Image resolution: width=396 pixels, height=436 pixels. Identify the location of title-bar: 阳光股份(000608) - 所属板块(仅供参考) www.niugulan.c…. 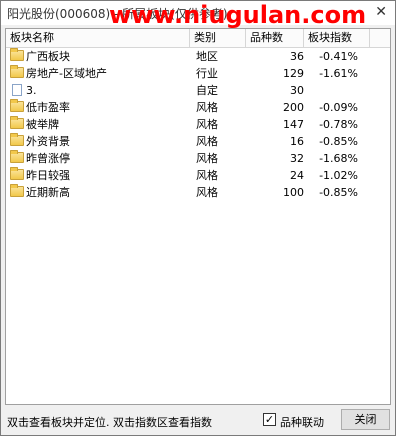
(198, 15).